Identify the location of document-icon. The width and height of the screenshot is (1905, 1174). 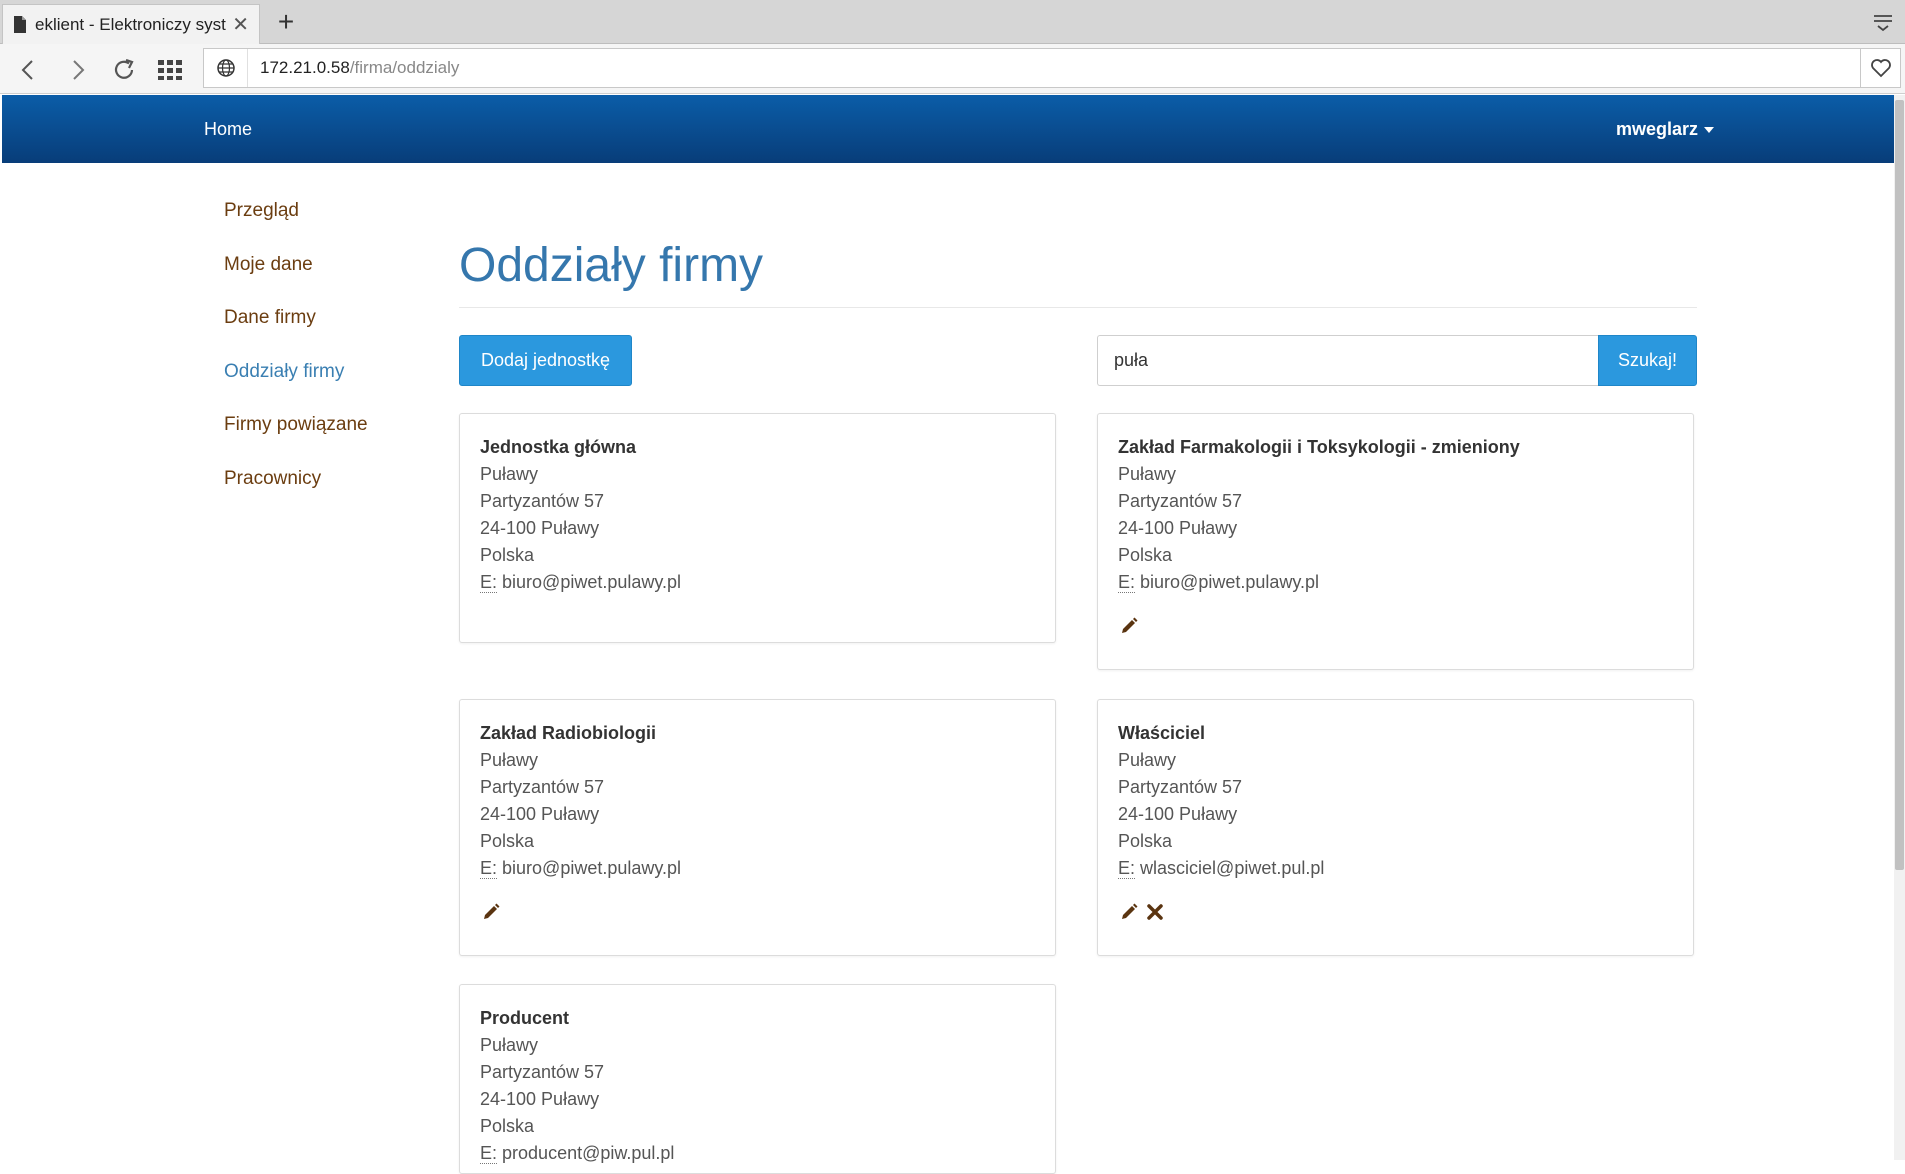
(20, 24).